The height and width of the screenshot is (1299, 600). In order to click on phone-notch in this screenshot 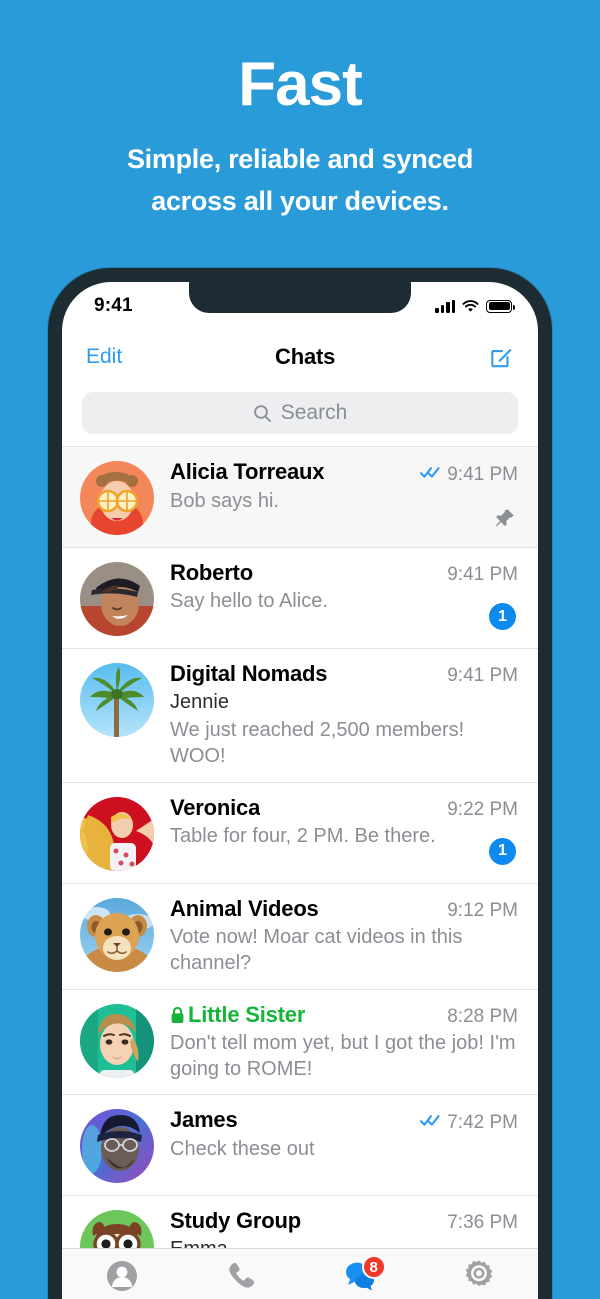, I will do `click(300, 297)`.